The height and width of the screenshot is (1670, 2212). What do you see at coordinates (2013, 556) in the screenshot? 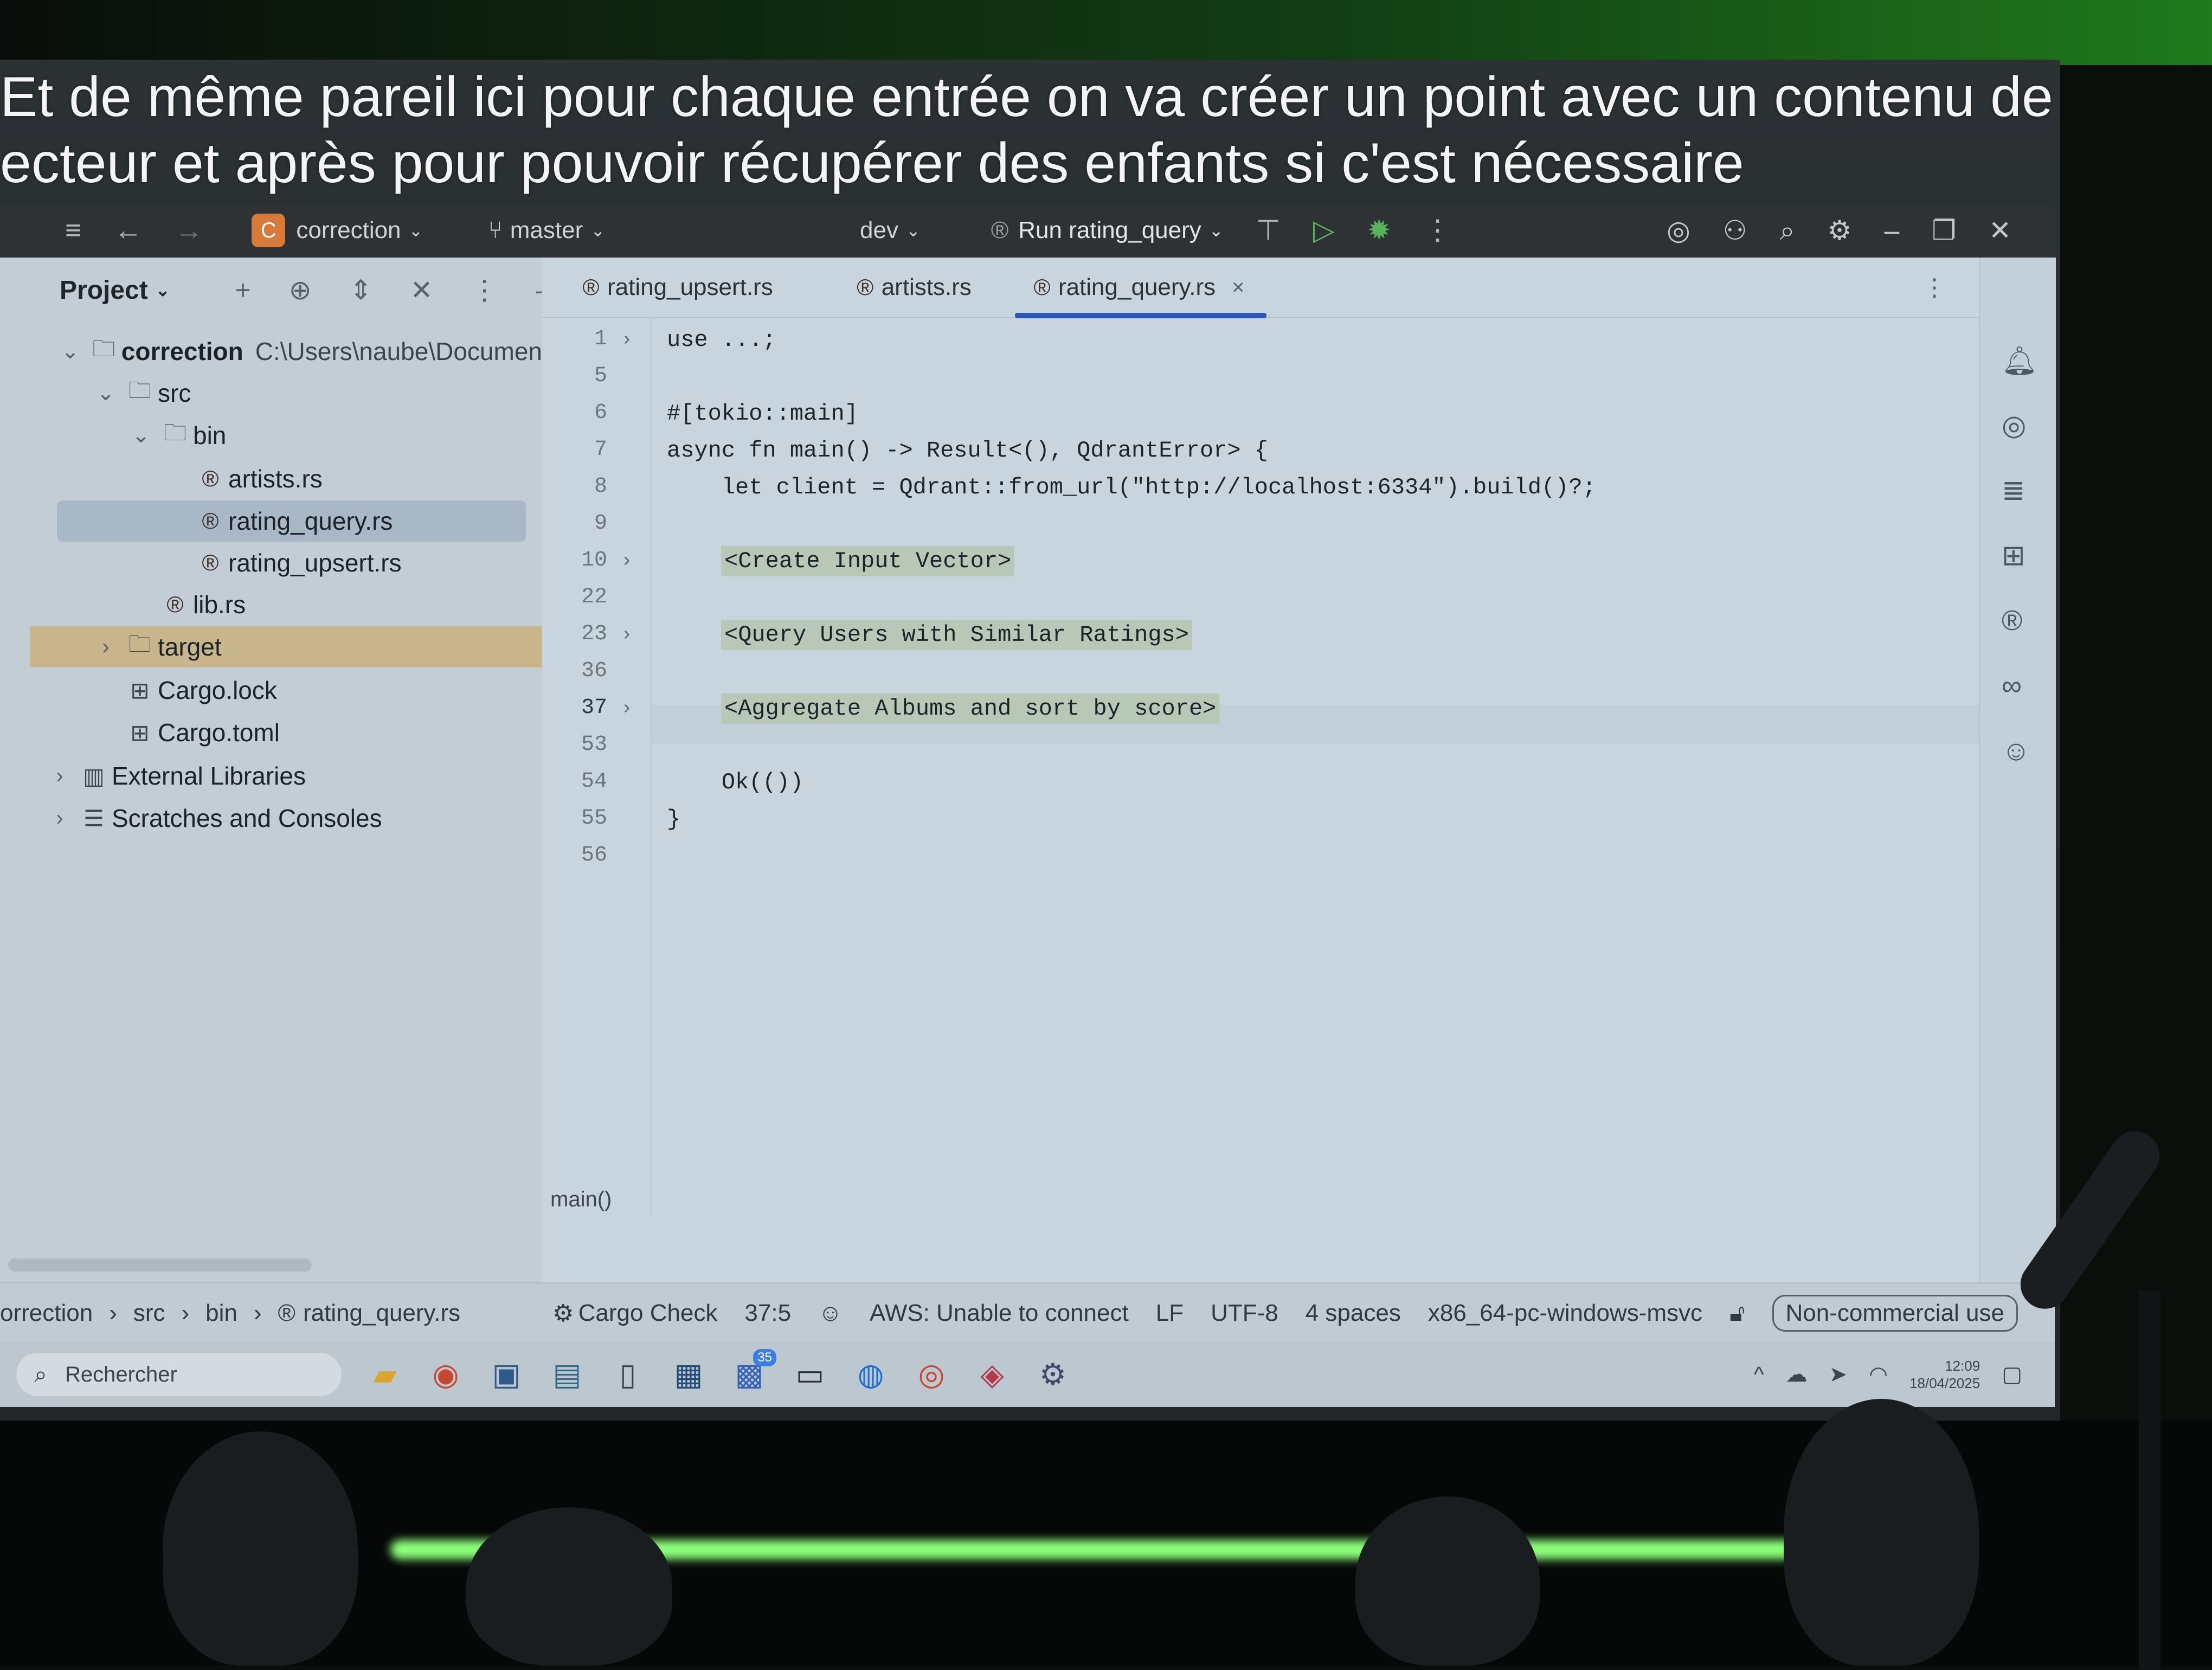
I see `cargo-icon: ⊞` at bounding box center [2013, 556].